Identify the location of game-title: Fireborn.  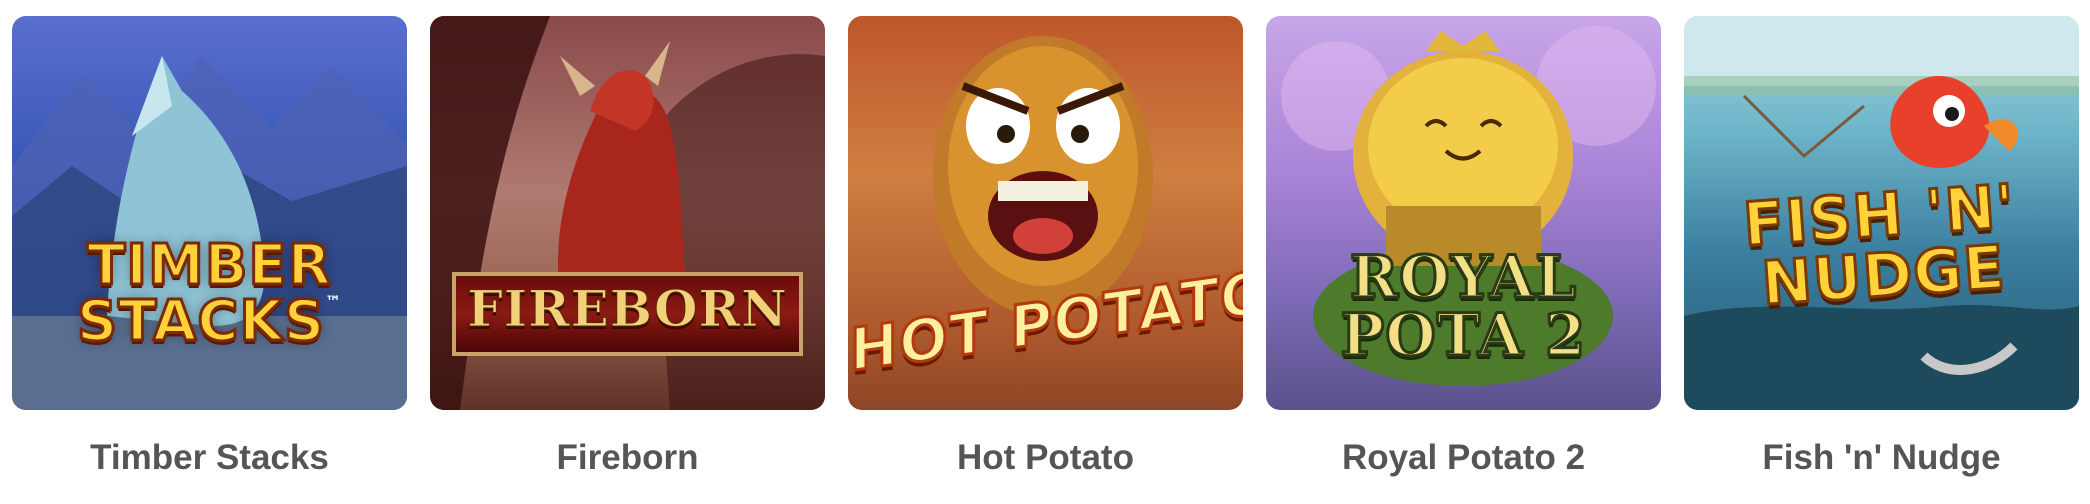
(628, 458).